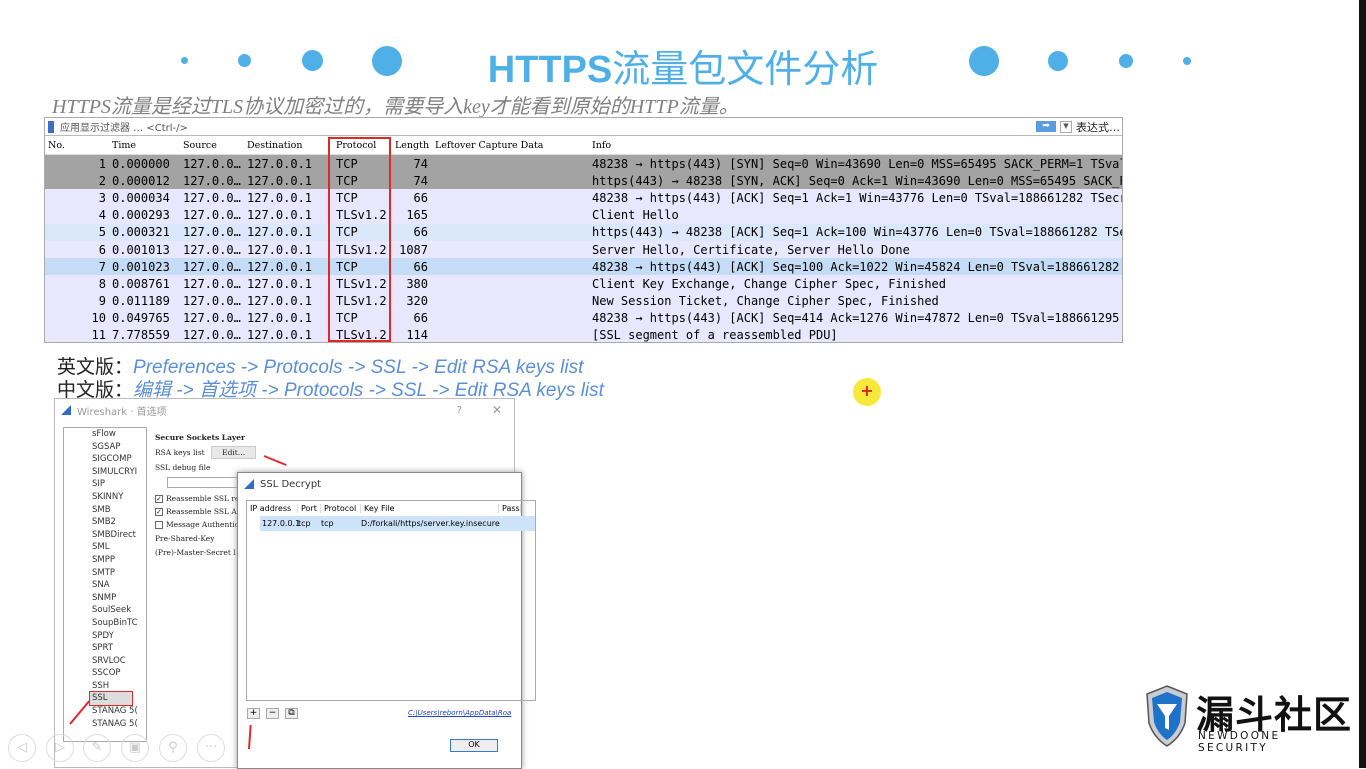 This screenshot has width=1366, height=769. I want to click on cell-time: 0.000034, so click(141, 197).